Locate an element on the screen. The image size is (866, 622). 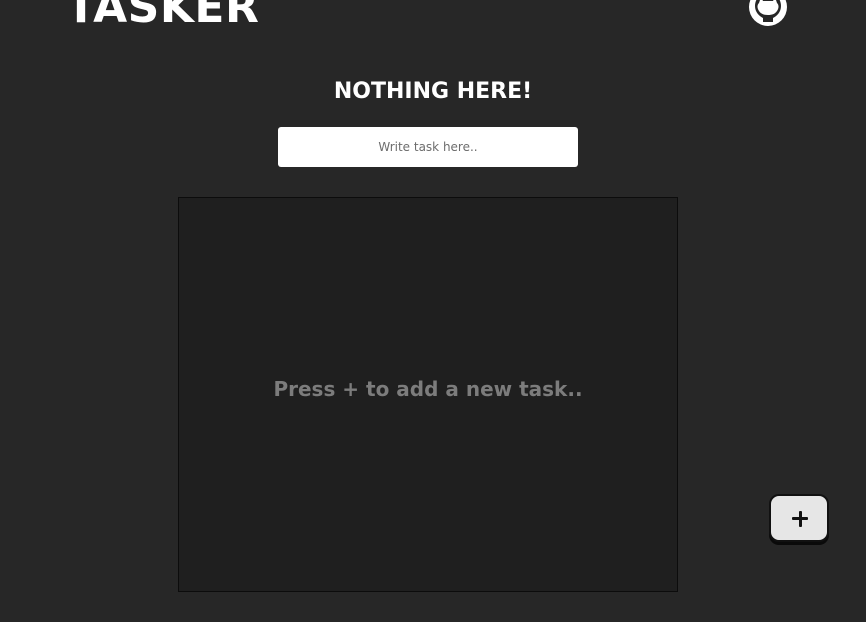
github-link is located at coordinates (768, 13).